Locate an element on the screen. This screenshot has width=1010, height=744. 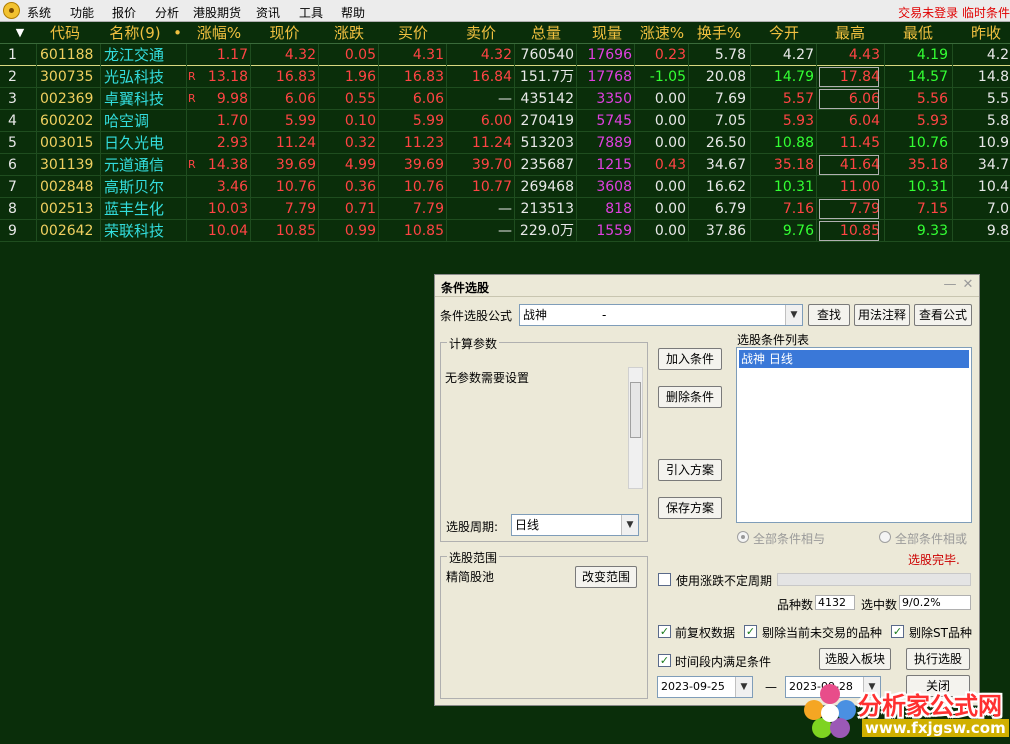
cell-name: 光弘科技 is located at coordinates (140, 77).